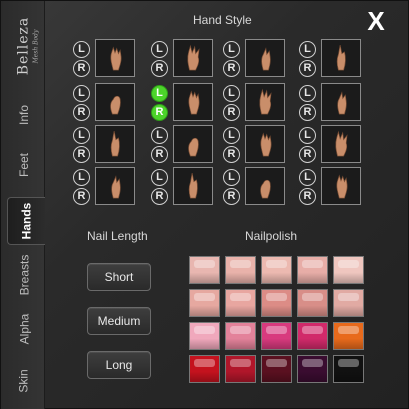  Describe the element at coordinates (341, 186) in the screenshot. I see `hand-pose-thumb-side-icon` at that location.